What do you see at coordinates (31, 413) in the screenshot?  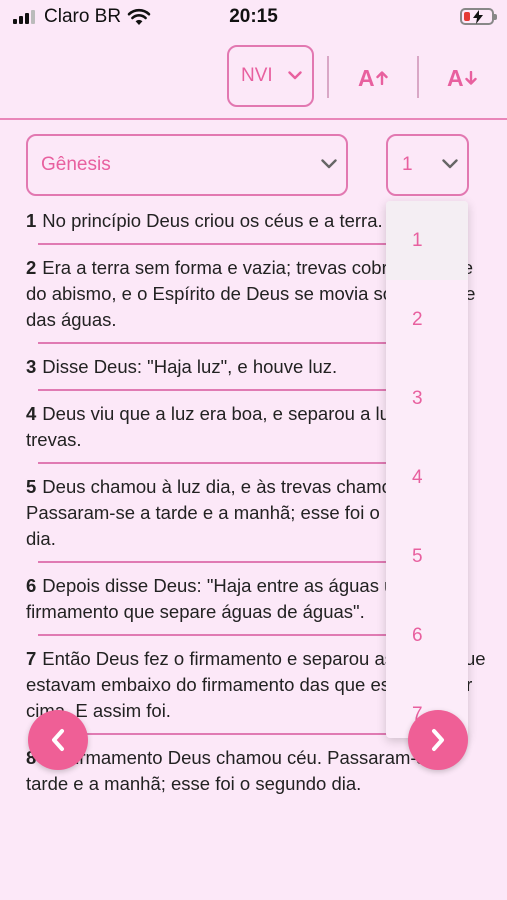 I see `verse-number: 4` at bounding box center [31, 413].